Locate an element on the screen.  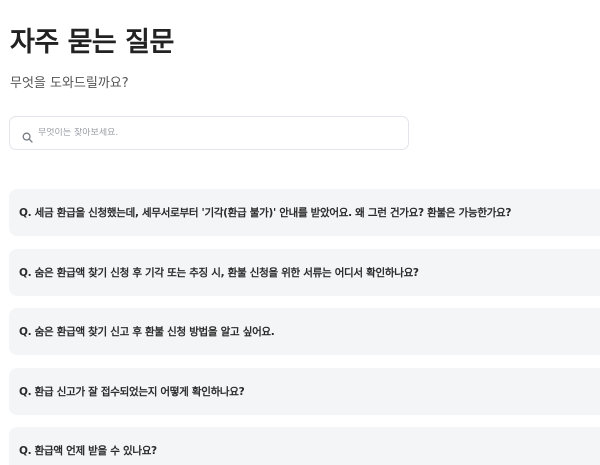
faq-question: Q. 숨은 환급액 찾기 신고 후 환불 신청 방법을 알고 싶어요. is located at coordinates (147, 332).